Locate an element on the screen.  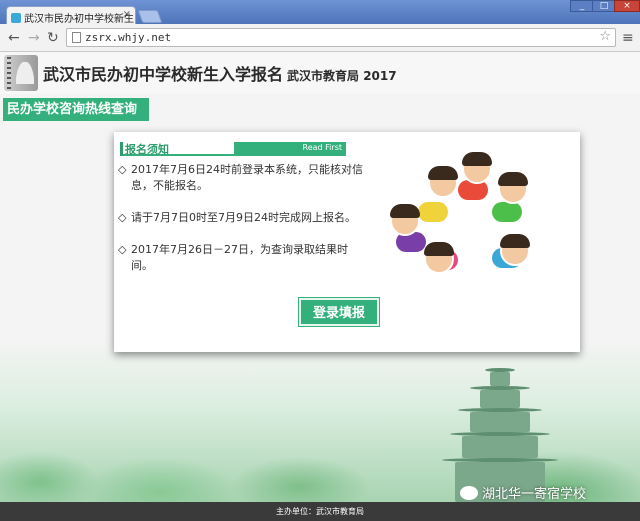
browser-toolbar: ← → ↻ zsrx.whjy.net ☆ ≡ is located at coordinates (320, 38).